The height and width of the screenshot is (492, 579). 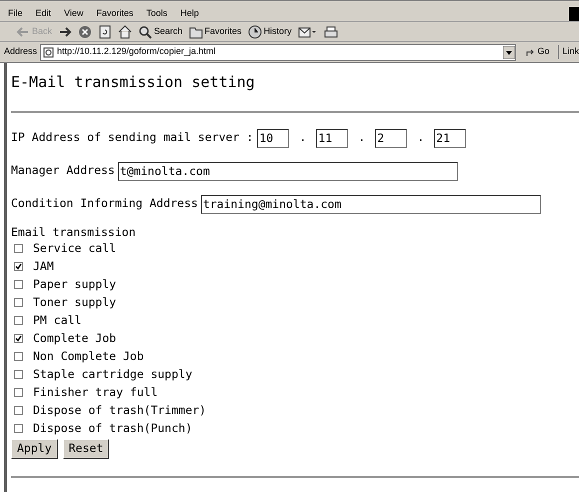 What do you see at coordinates (74, 232) in the screenshot?
I see `section-label: Email transmission` at bounding box center [74, 232].